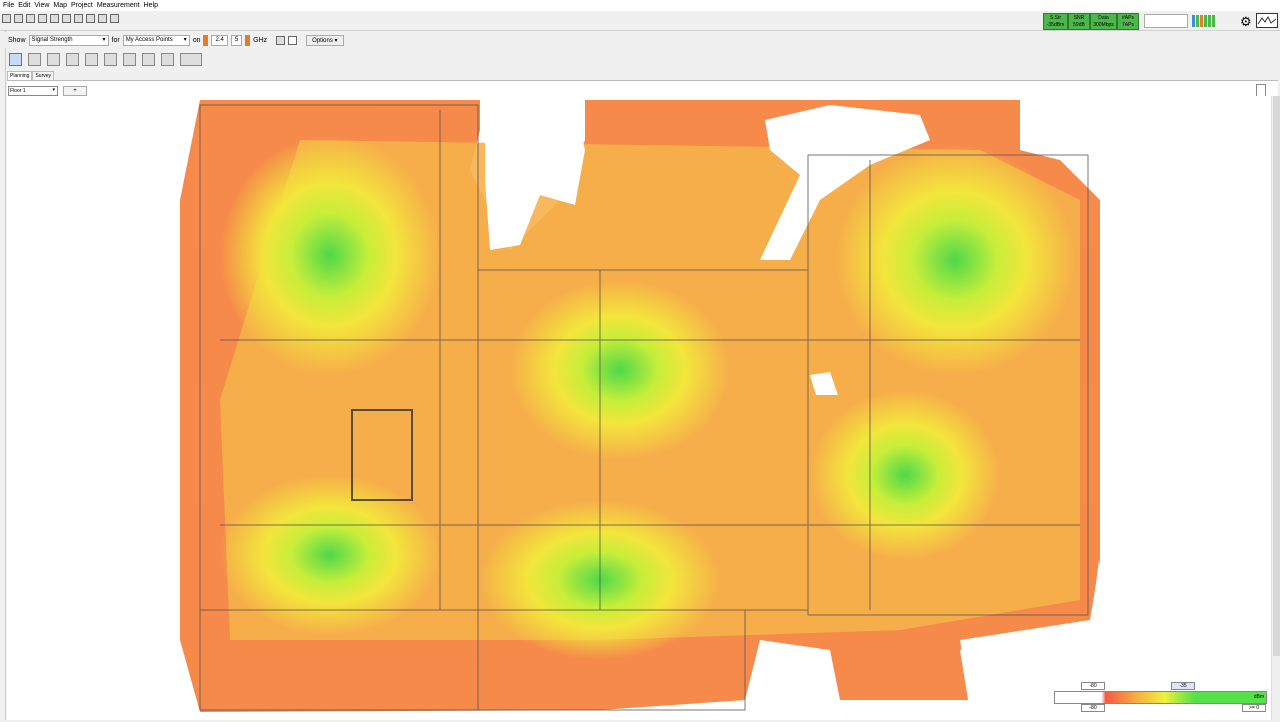 The image size is (1280, 722). What do you see at coordinates (1055, 21) in the screenshot?
I see `stat-signal: S.Str -35dBm` at bounding box center [1055, 21].